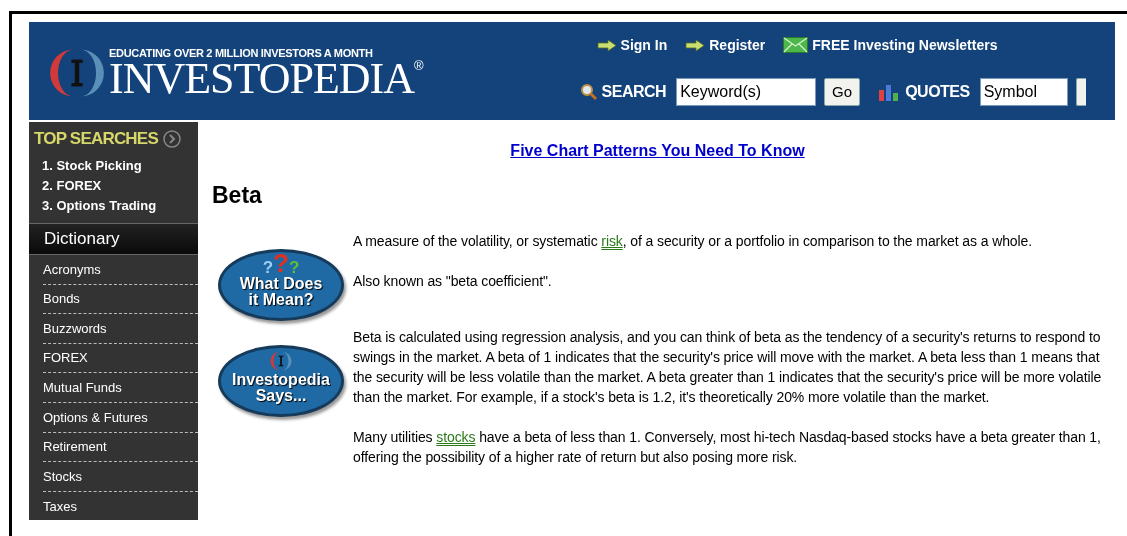 The image size is (1127, 536). What do you see at coordinates (725, 45) in the screenshot?
I see `header-link: Register` at bounding box center [725, 45].